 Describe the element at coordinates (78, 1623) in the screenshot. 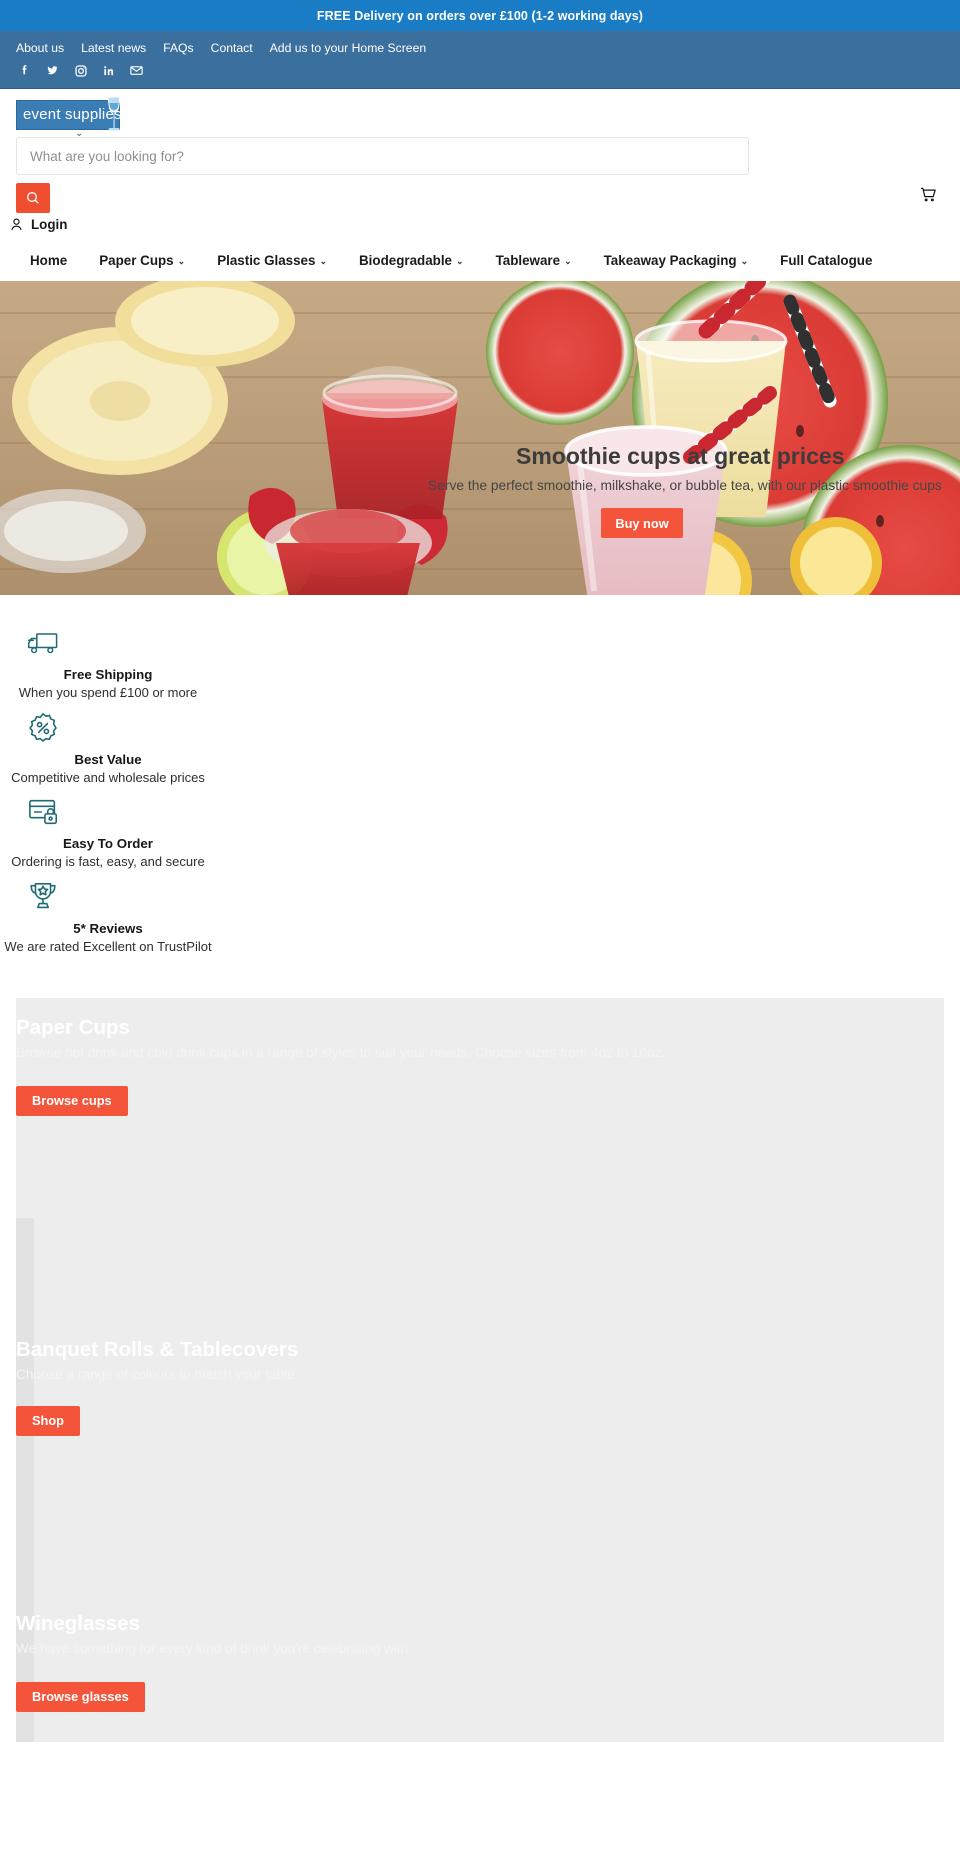

I see `category-title: Wineglasses` at that location.